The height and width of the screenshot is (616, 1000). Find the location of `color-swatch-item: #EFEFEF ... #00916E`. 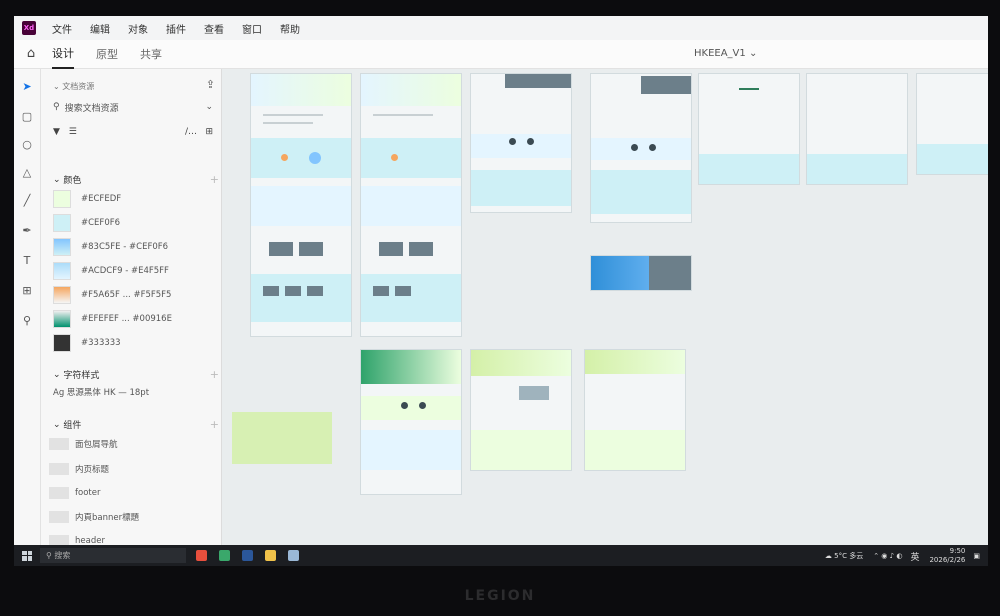

color-swatch-item: #EFEFEF ... #00916E is located at coordinates (112, 319).